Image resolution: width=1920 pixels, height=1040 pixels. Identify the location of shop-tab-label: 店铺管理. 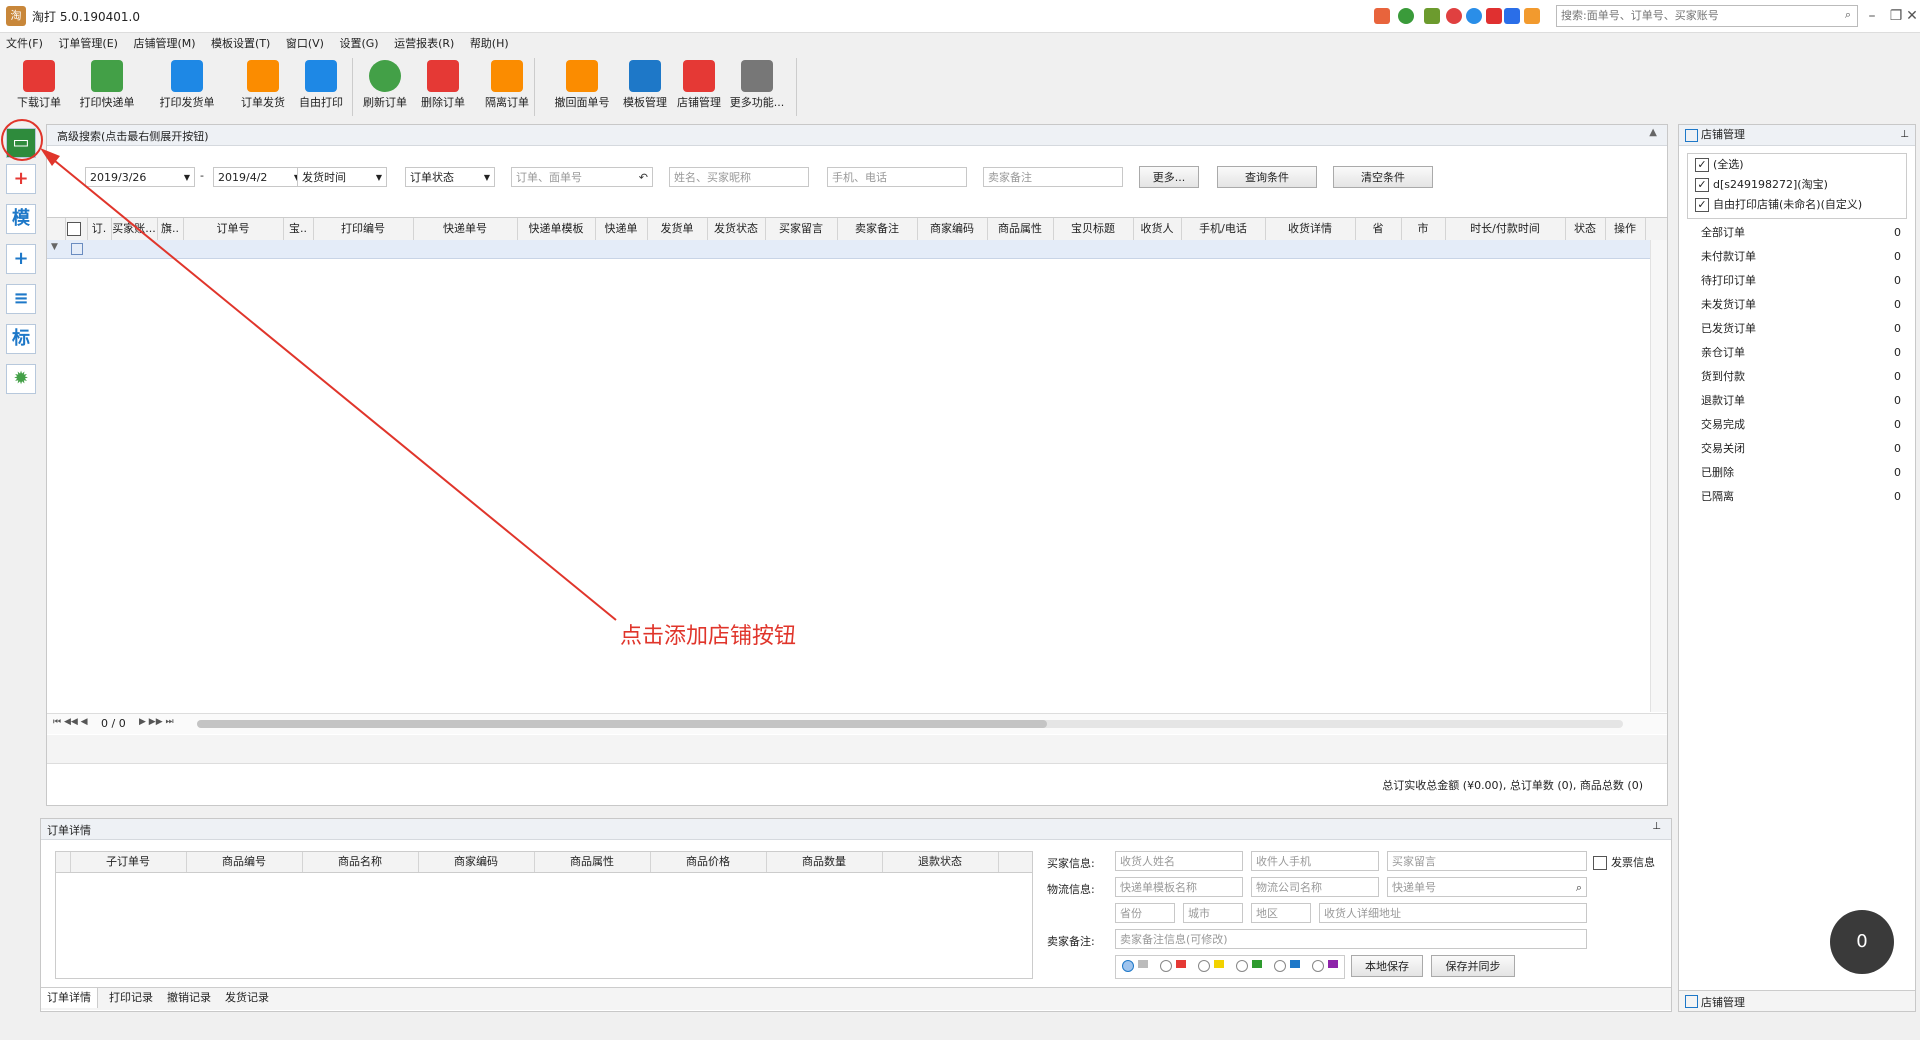
(1723, 1002).